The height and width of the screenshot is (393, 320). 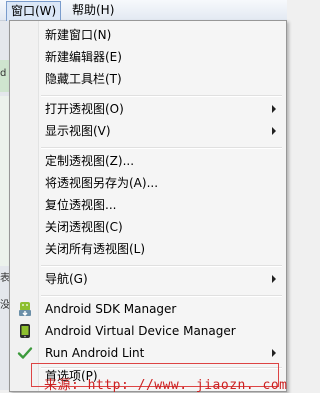 What do you see at coordinates (78, 131) in the screenshot?
I see `menu-item-label: 显示视图(V)` at bounding box center [78, 131].